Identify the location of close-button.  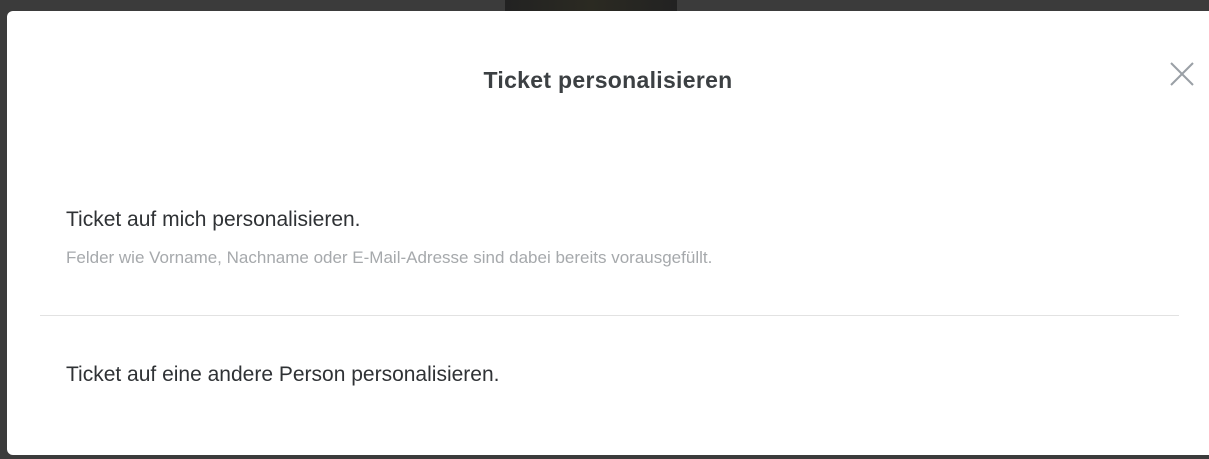
(1182, 74).